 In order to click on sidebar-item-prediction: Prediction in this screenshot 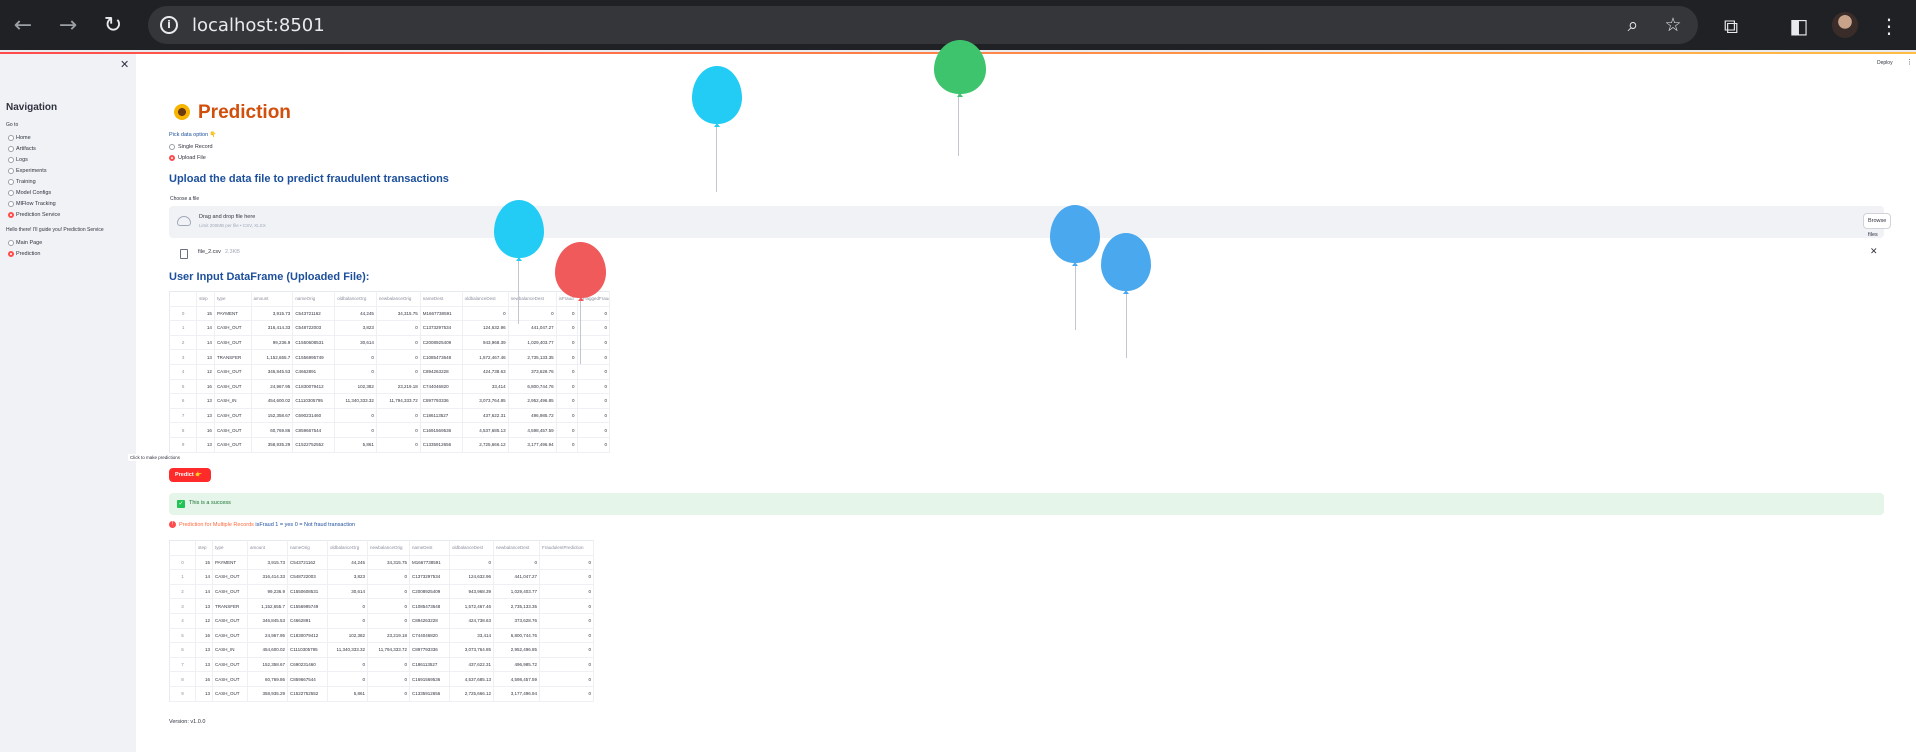, I will do `click(24, 254)`.